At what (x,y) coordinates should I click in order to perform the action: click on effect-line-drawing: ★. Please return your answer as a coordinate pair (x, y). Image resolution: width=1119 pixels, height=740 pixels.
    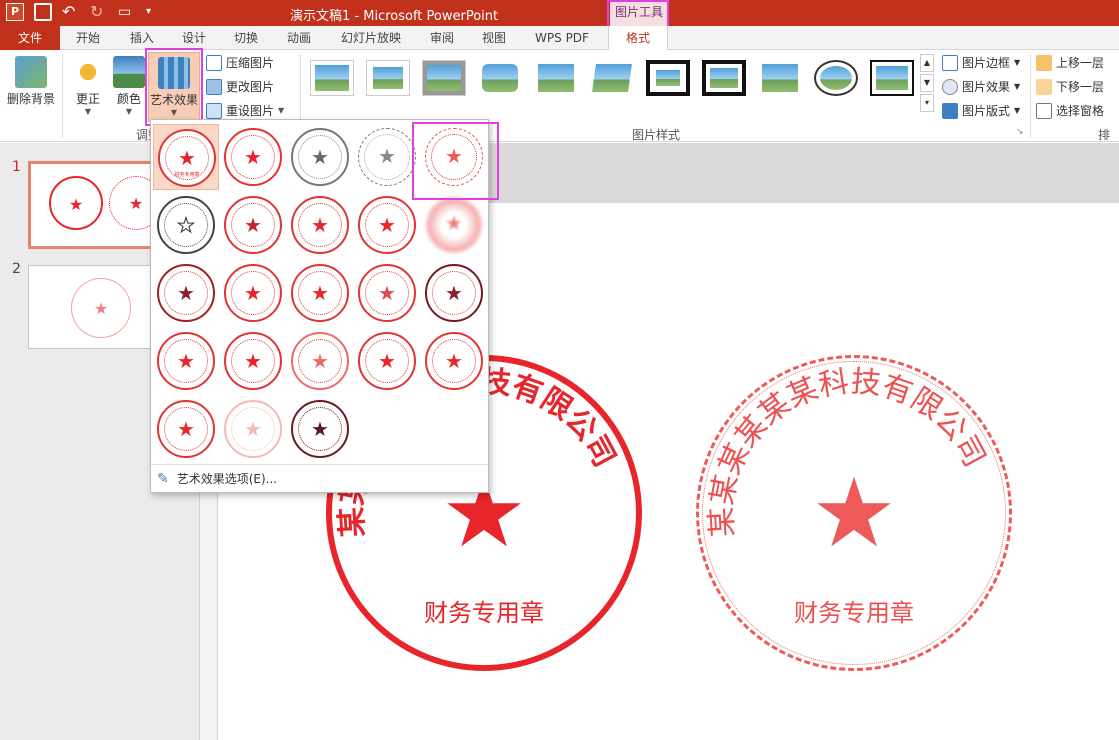
    Looking at the image, I should click on (186, 225).